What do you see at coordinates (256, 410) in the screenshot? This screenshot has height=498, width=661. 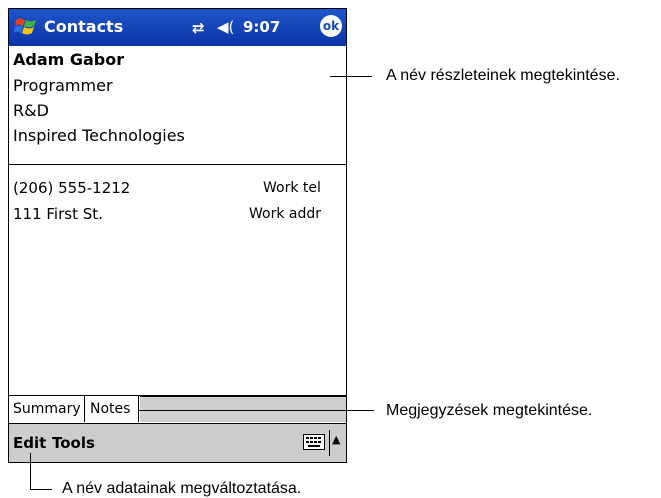 I see `callout-line-notes` at bounding box center [256, 410].